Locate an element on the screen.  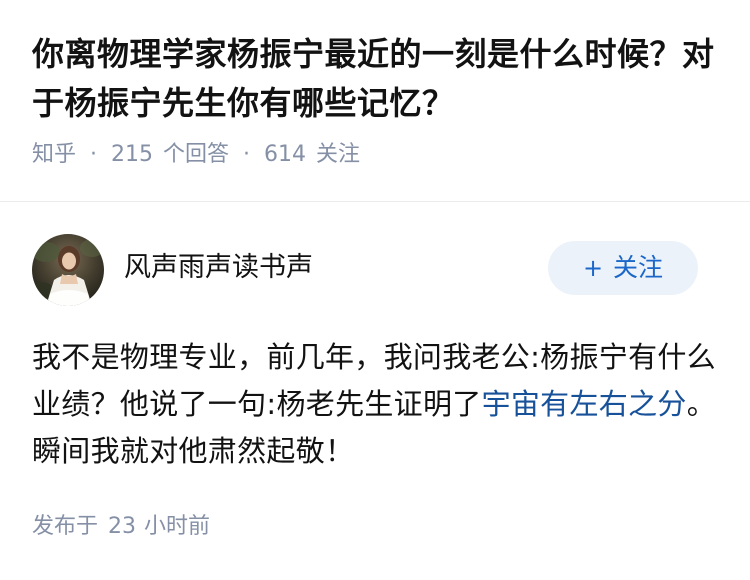
question-meta: 知乎 · 215 个回答 · 614 关注 is located at coordinates (377, 155).